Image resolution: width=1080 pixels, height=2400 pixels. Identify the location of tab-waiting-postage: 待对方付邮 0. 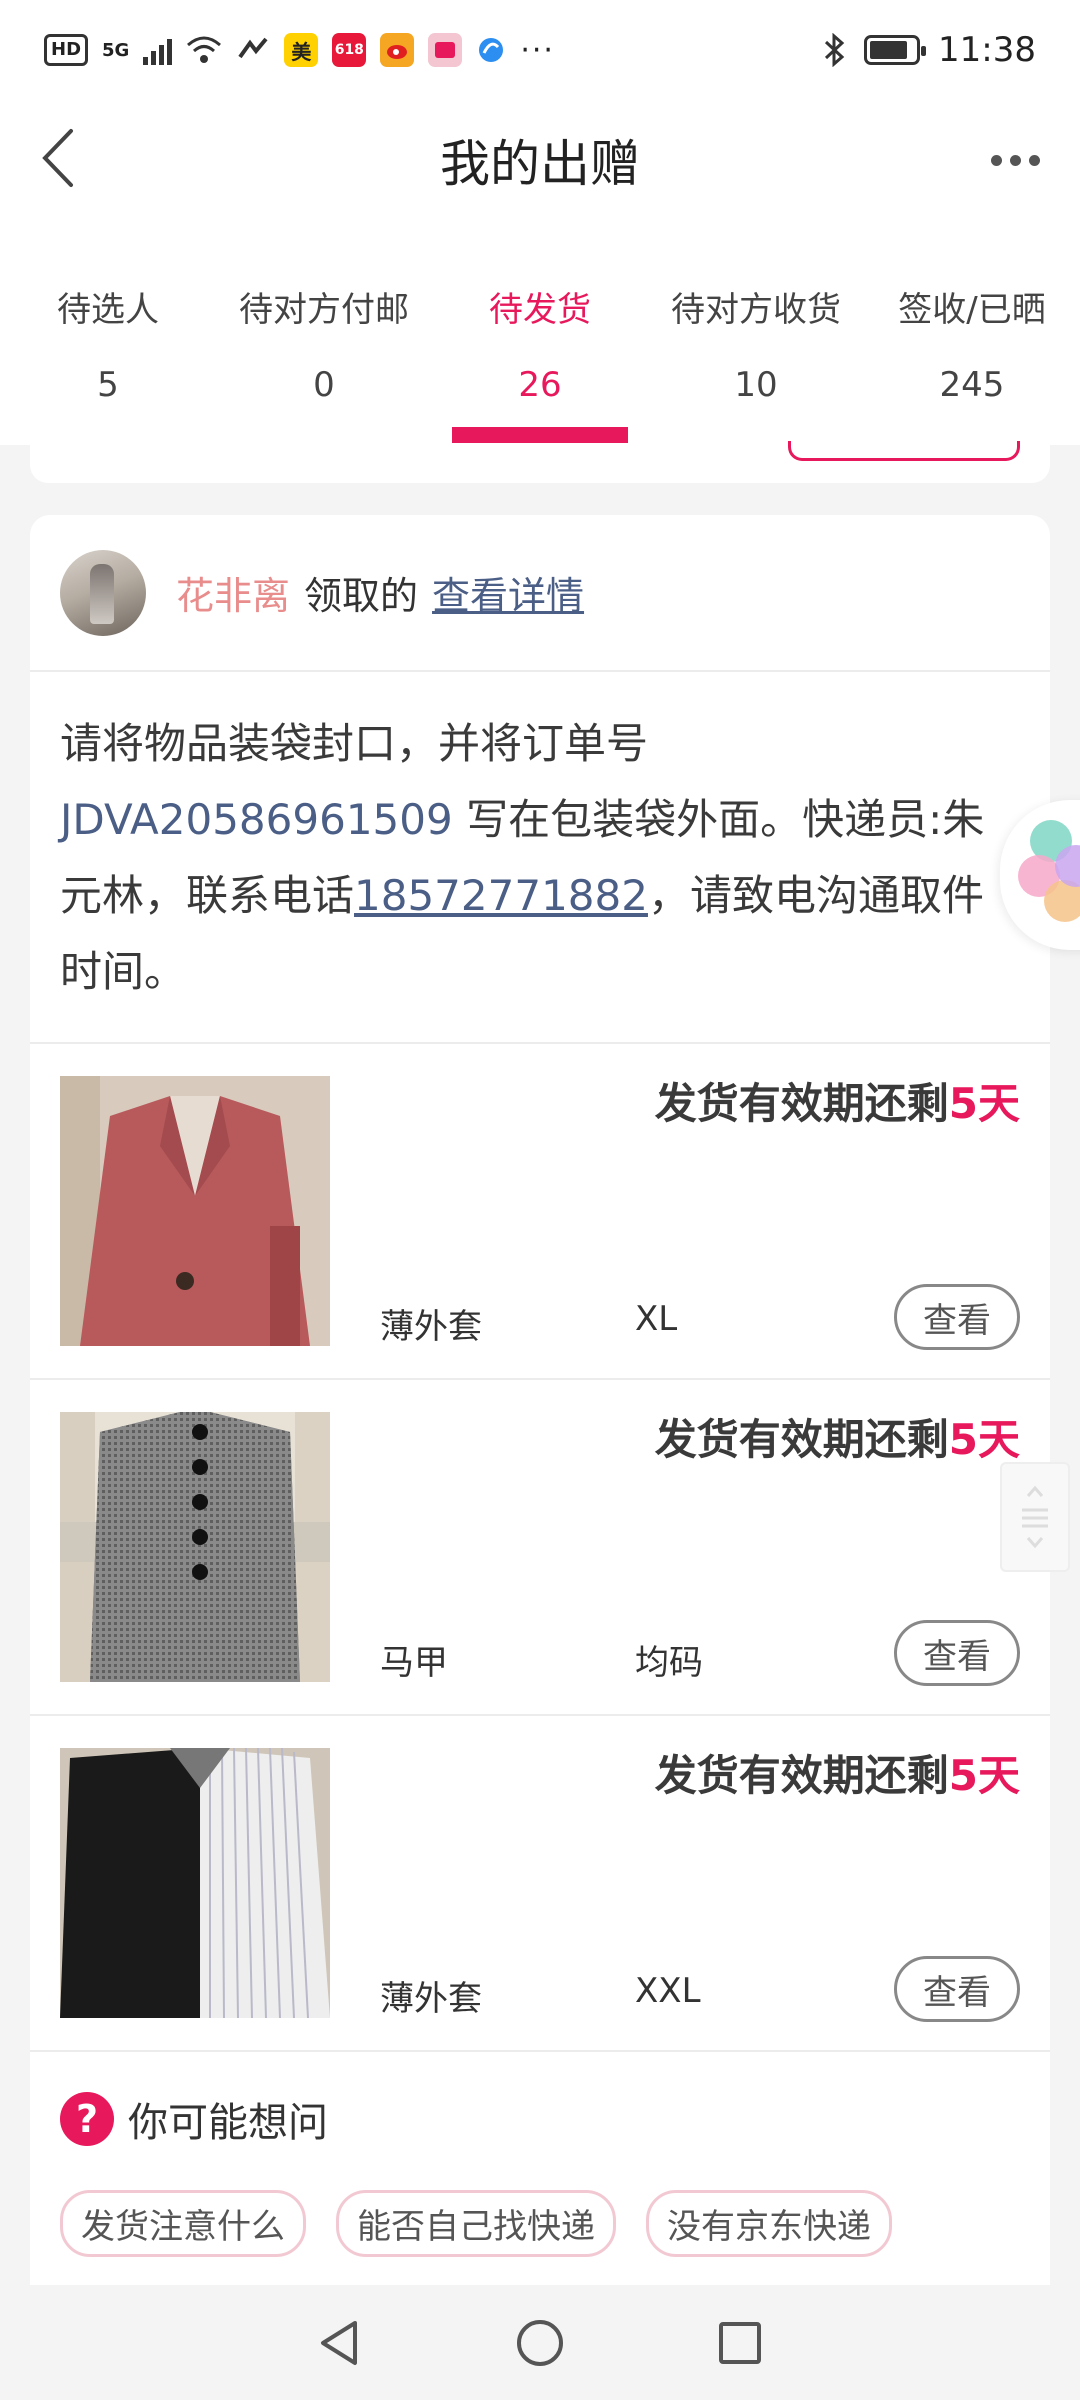
(324, 347).